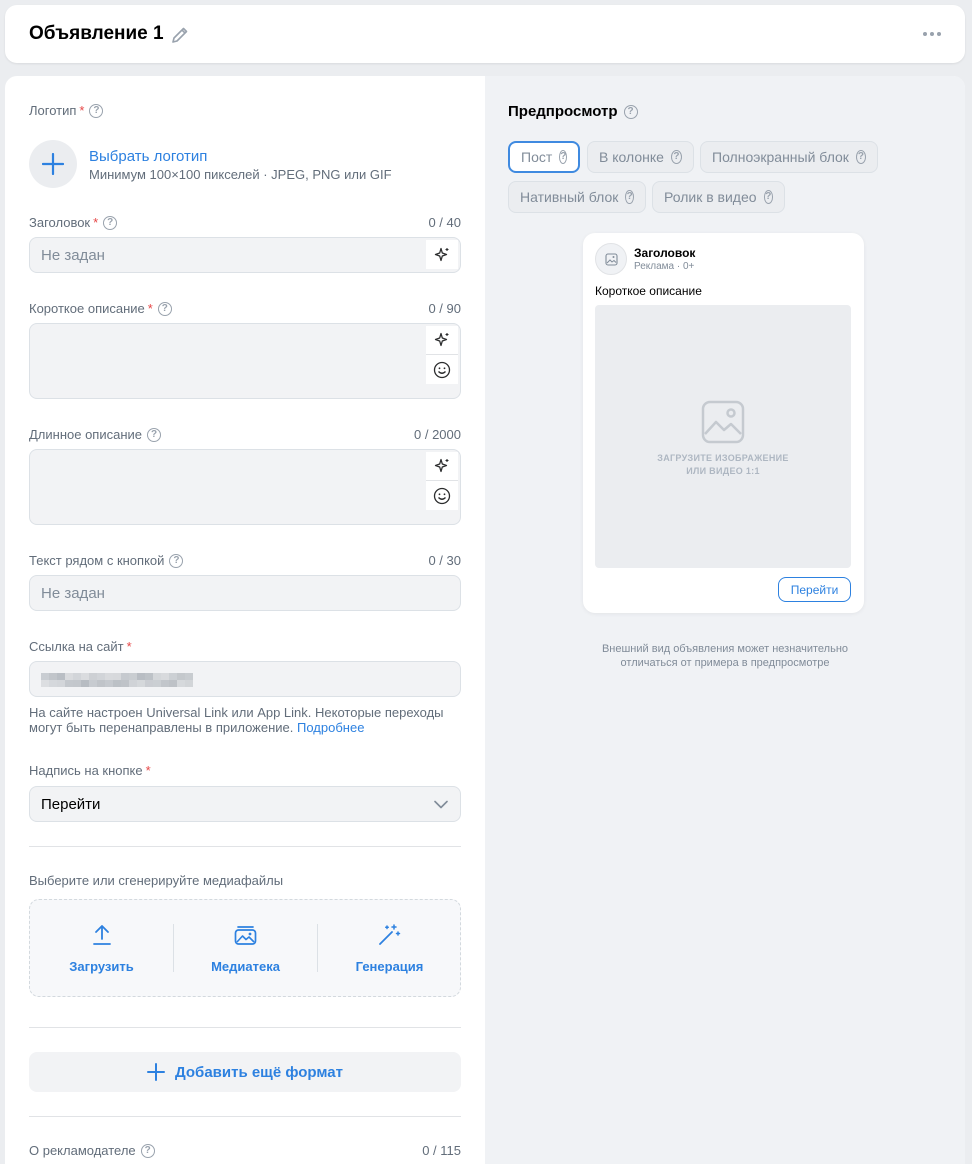  I want to click on choose-logo-link: Выбрать логотип, so click(148, 156).